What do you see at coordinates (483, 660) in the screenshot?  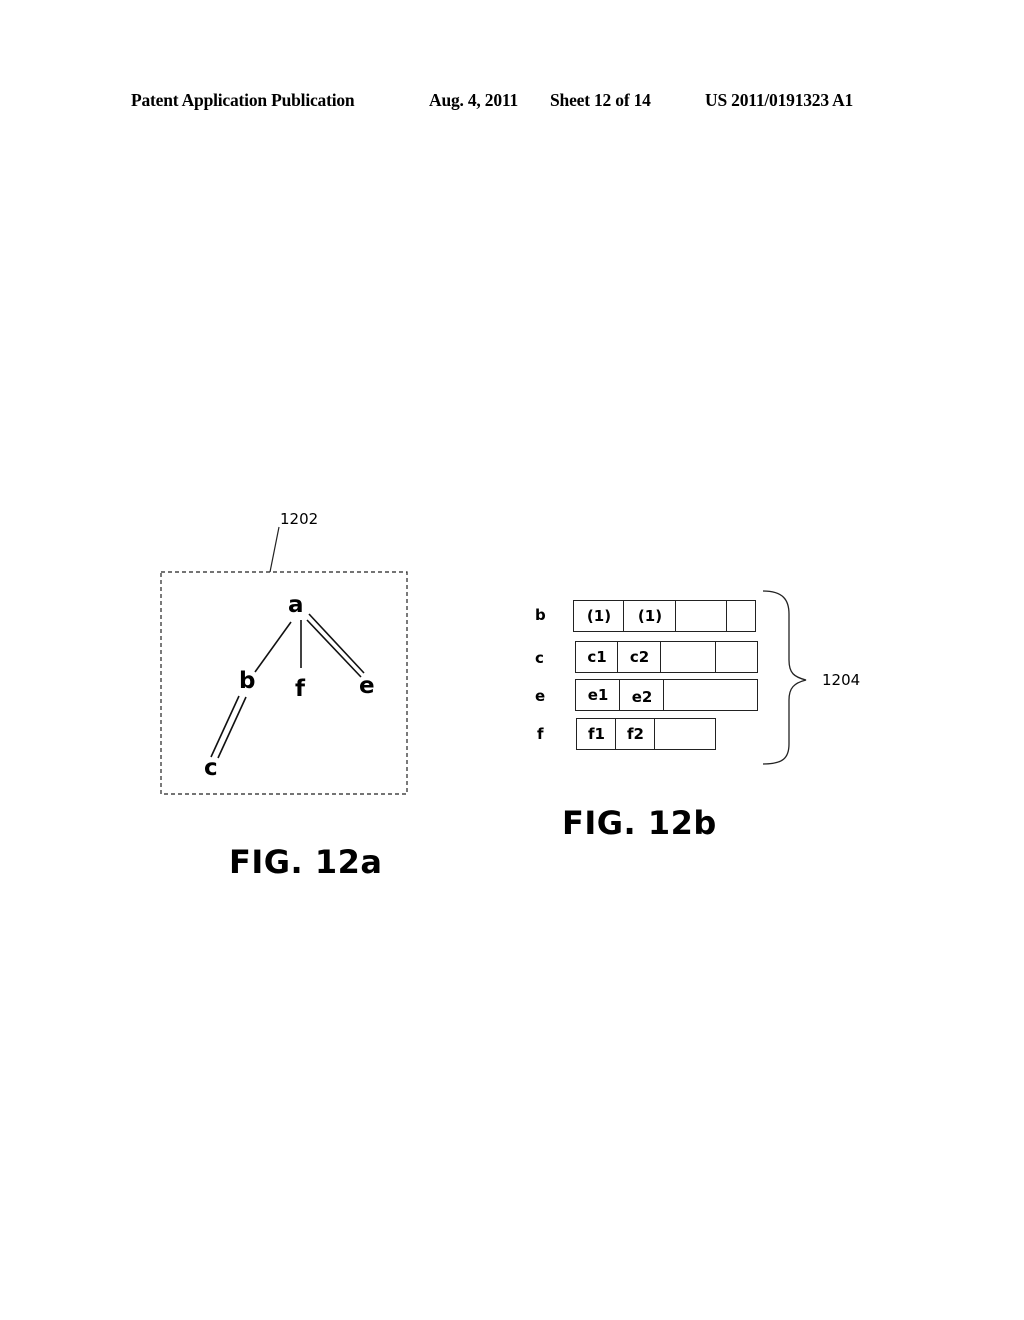 I see `figure-lines` at bounding box center [483, 660].